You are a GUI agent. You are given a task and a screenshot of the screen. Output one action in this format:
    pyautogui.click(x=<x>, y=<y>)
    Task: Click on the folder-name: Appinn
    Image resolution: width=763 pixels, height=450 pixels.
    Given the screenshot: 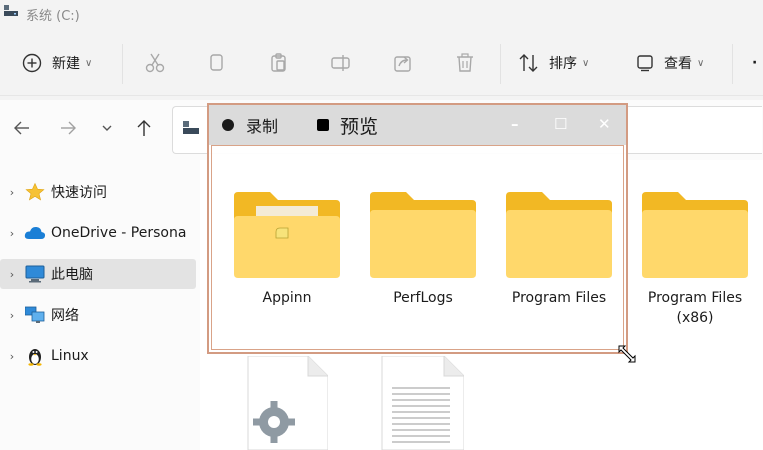 What is the action you would take?
    pyautogui.click(x=287, y=298)
    